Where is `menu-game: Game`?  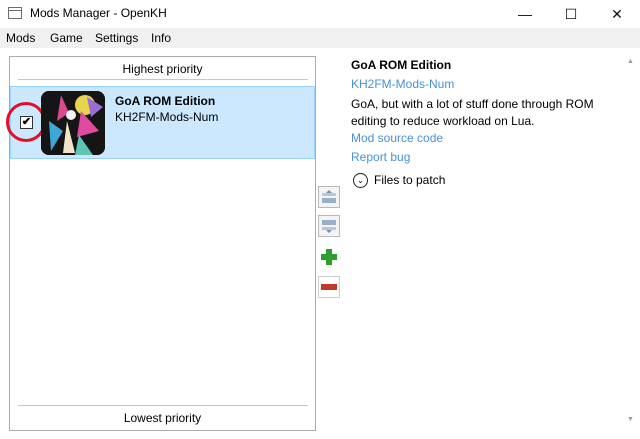
menu-game: Game is located at coordinates (66, 38).